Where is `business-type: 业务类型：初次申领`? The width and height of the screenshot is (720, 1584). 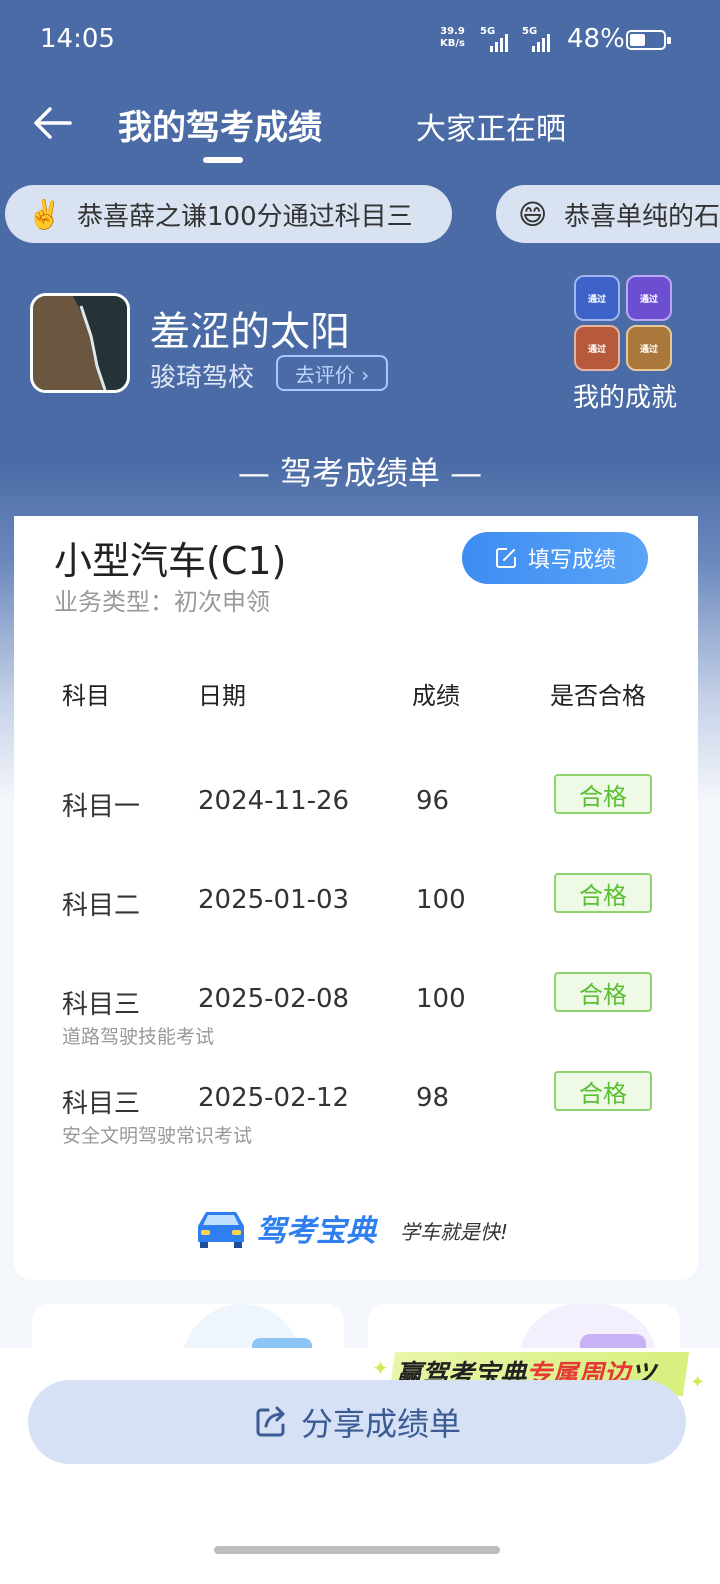
business-type: 业务类型：初次申领 is located at coordinates (162, 602).